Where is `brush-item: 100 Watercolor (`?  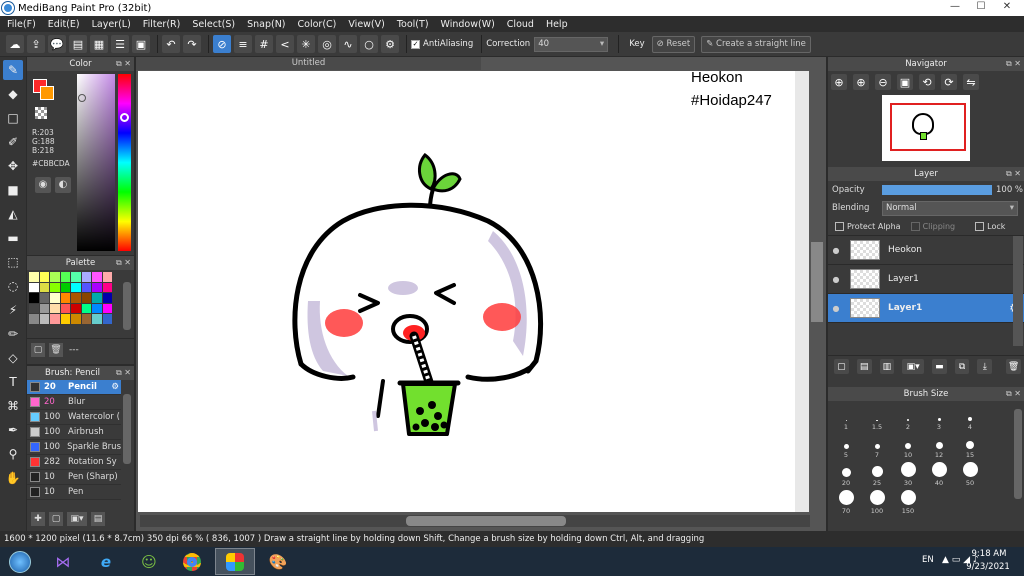
brush-item: 100 Watercolor ( is located at coordinates (74, 417).